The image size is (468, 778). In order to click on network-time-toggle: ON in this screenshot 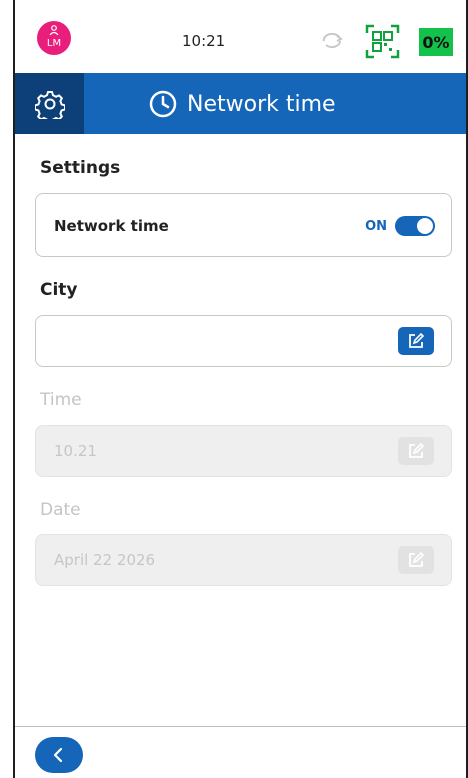, I will do `click(400, 226)`.